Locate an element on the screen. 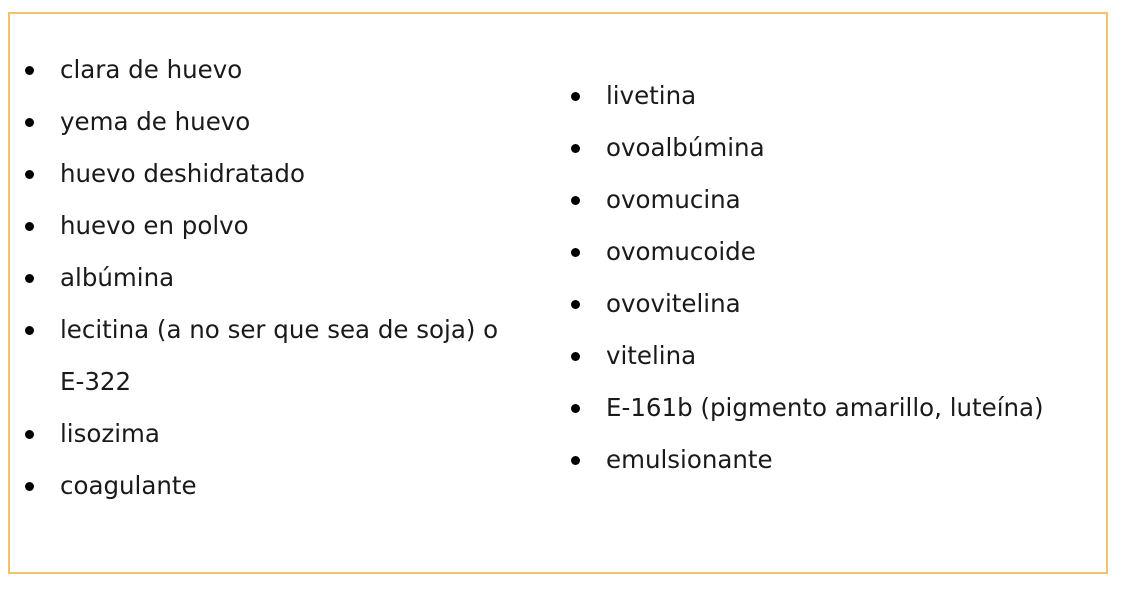  list-item: vitelina is located at coordinates (826, 356).